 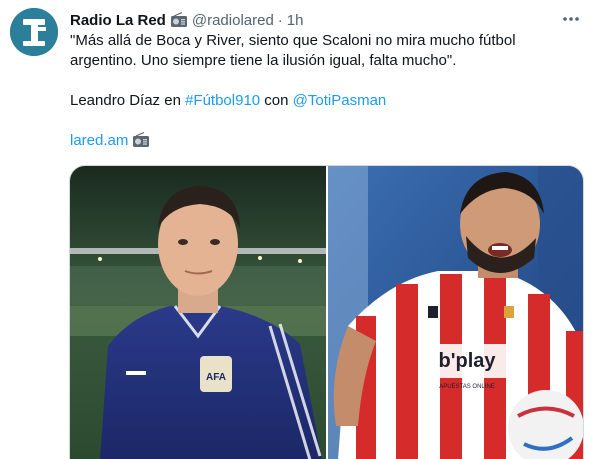 I want to click on display-name: Radio La Red, so click(x=118, y=20).